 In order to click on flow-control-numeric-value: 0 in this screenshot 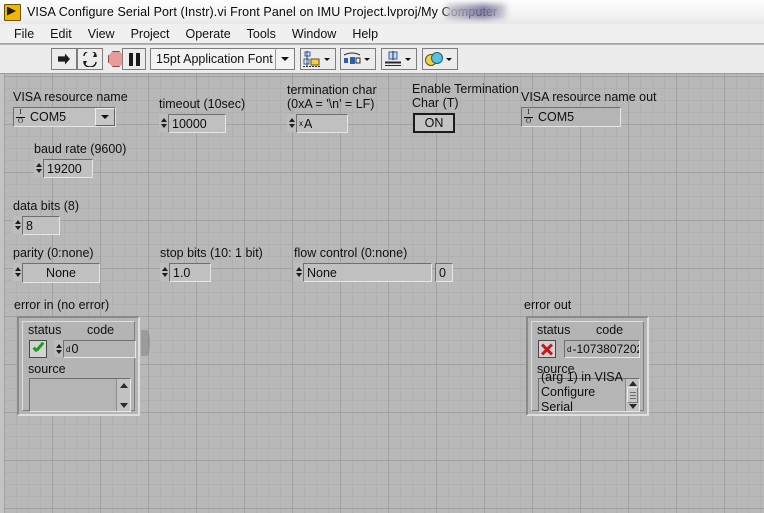, I will do `click(442, 272)`.